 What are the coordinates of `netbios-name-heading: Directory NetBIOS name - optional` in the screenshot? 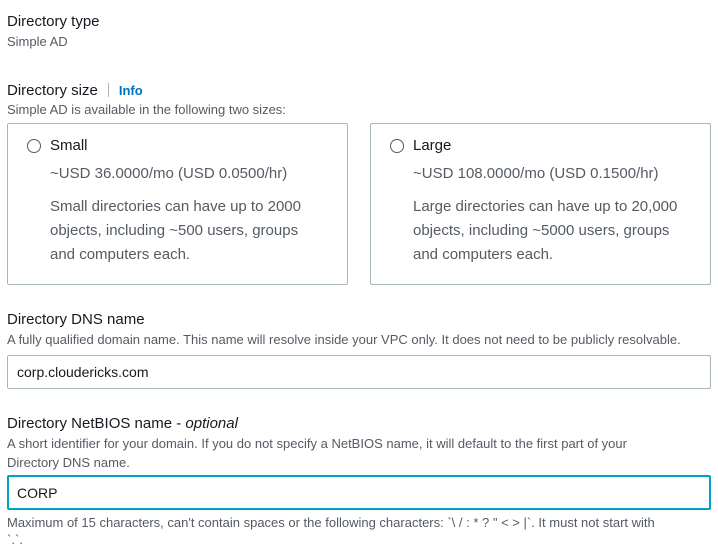 It's located at (122, 423).